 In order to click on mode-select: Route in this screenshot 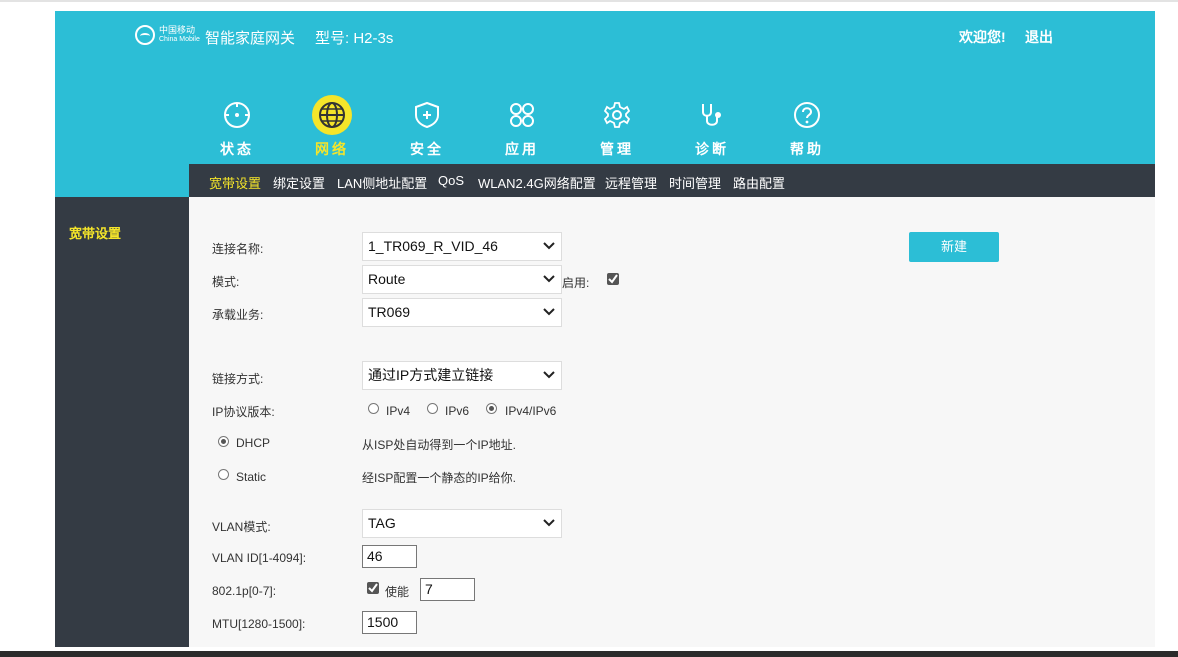, I will do `click(462, 279)`.